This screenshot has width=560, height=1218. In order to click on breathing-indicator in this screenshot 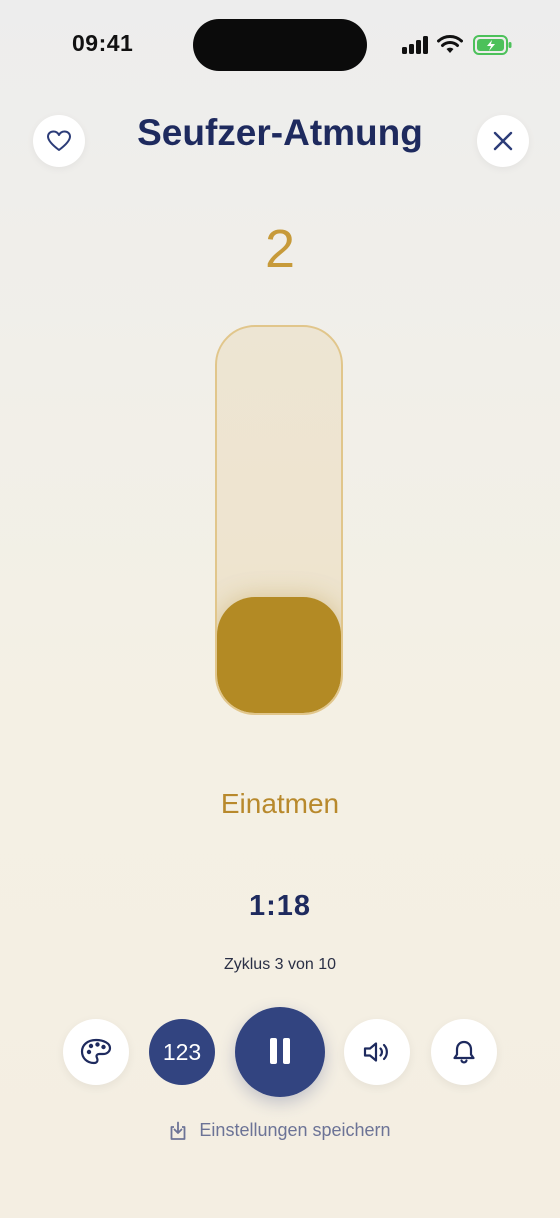, I will do `click(279, 520)`.